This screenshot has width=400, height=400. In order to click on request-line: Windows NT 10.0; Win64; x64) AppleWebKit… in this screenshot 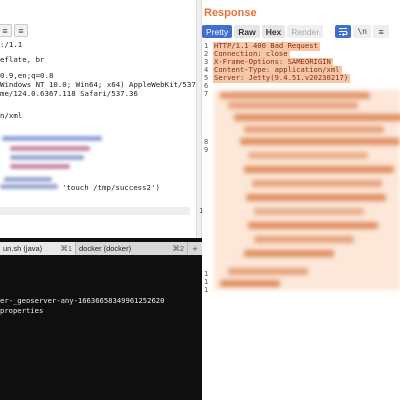, I will do `click(100, 84)`.